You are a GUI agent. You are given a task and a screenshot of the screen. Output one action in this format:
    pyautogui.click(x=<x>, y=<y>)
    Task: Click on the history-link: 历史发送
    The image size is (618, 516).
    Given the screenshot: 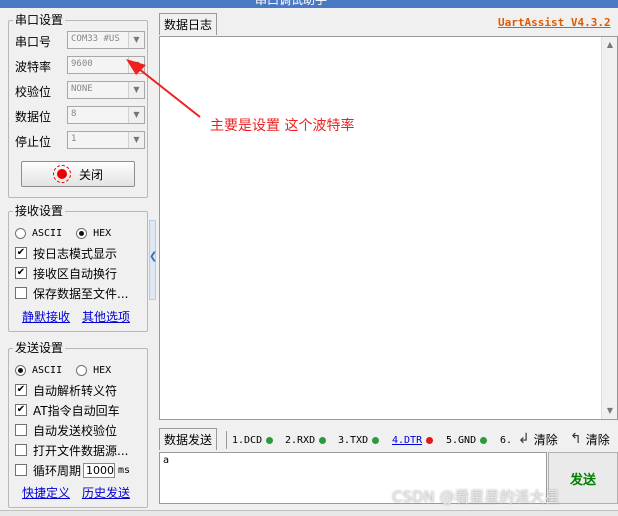 What is the action you would take?
    pyautogui.click(x=106, y=492)
    